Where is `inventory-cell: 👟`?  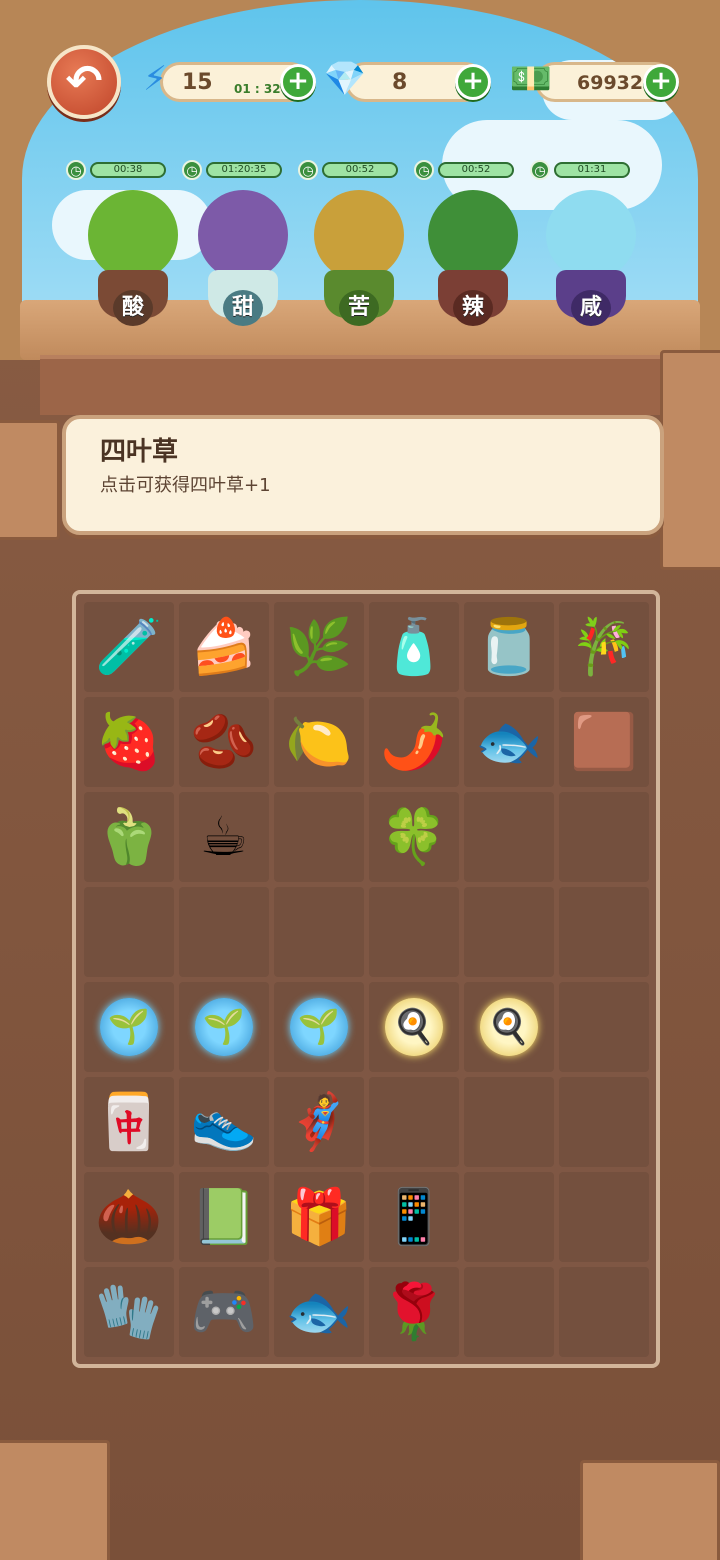 inventory-cell: 👟 is located at coordinates (224, 1122).